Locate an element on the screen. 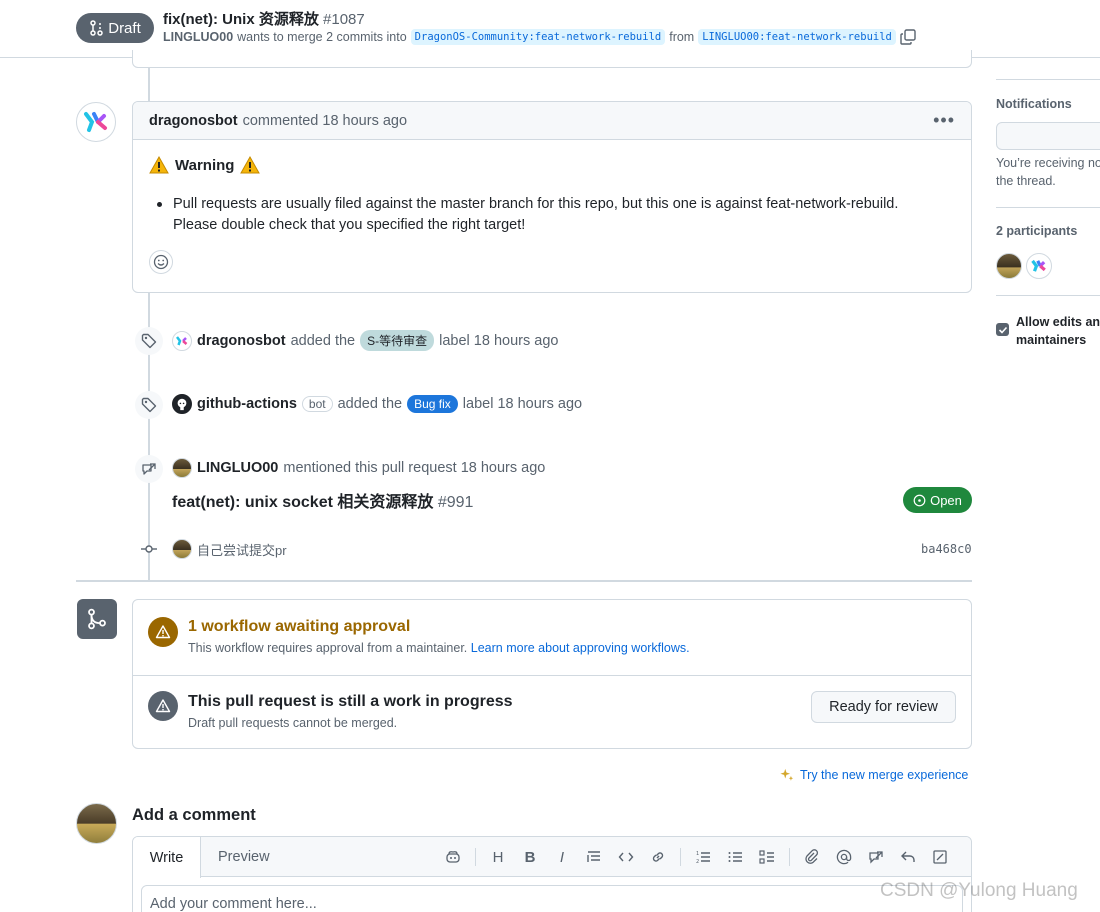 The image size is (1100, 912). smiley-icon is located at coordinates (161, 262).